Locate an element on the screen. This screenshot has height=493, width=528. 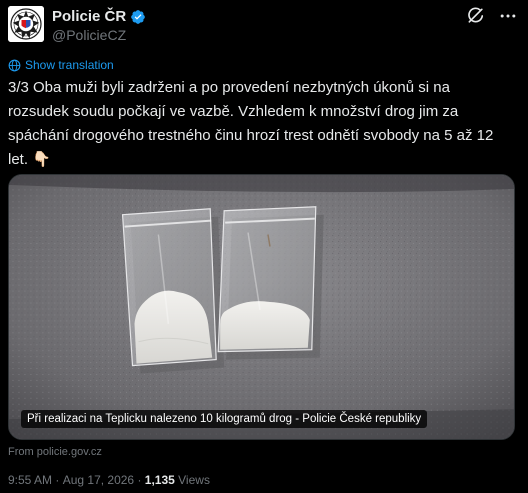
grok-icon is located at coordinates (476, 16).